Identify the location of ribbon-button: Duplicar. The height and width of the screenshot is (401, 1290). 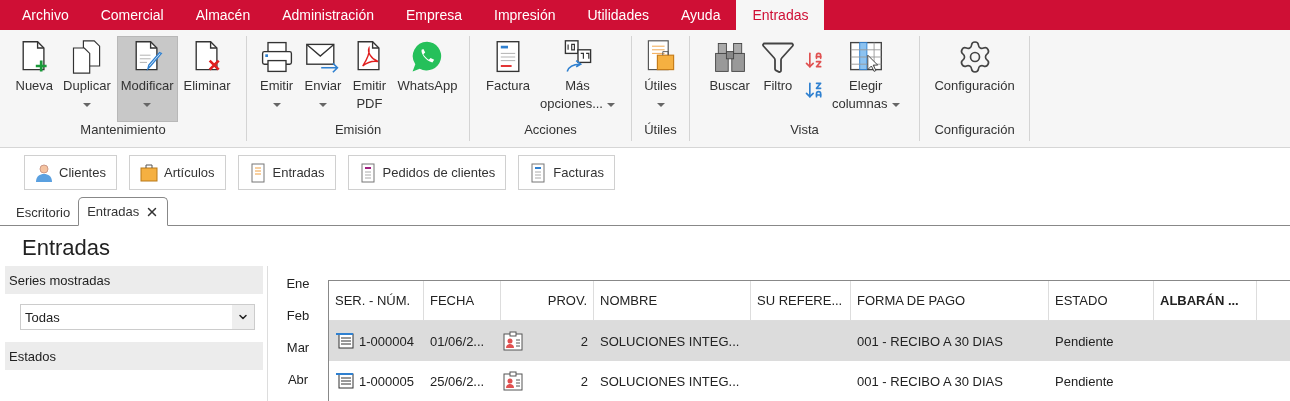
(87, 79).